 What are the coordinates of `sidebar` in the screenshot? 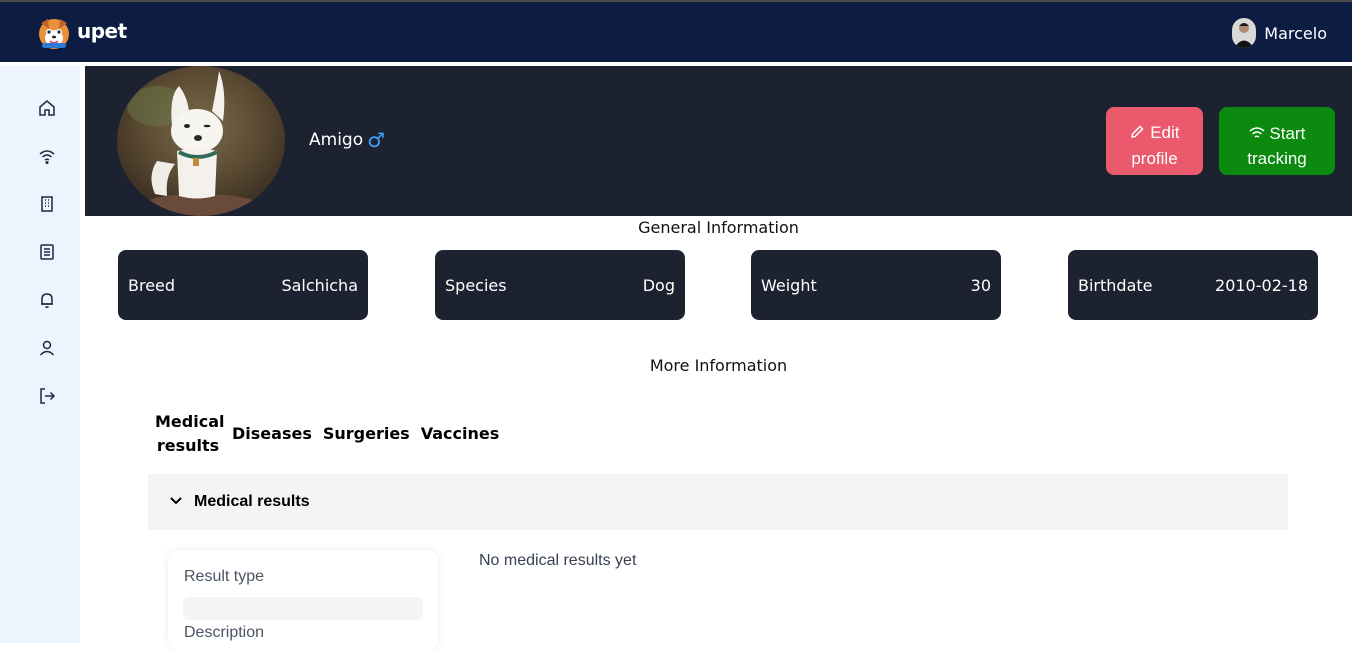 It's located at (40, 354).